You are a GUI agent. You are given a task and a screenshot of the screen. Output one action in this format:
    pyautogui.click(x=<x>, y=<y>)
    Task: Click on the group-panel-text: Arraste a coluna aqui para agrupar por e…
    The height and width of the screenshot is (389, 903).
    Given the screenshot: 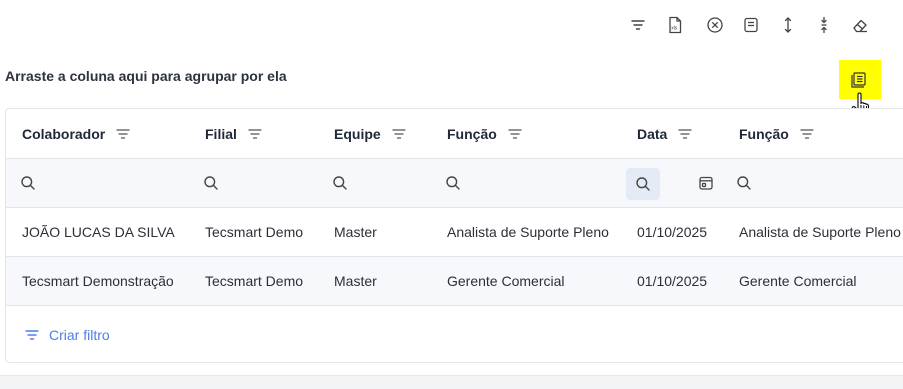 What is the action you would take?
    pyautogui.click(x=146, y=76)
    